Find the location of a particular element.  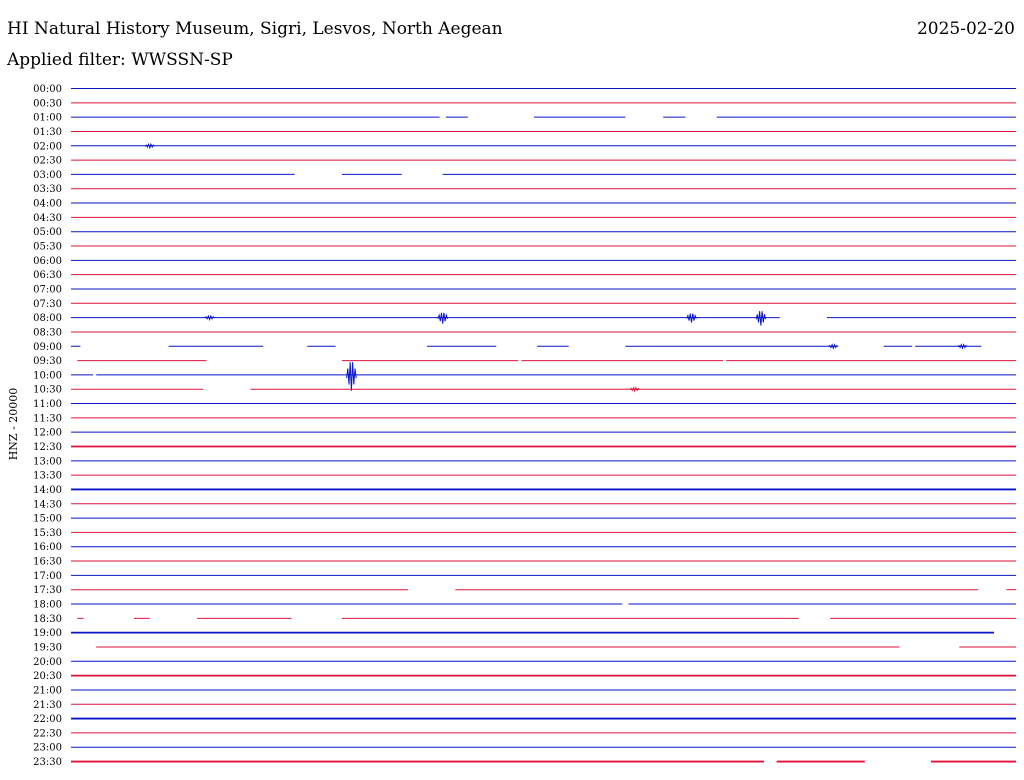

row-label-1630: 16:30 is located at coordinates (47, 562).